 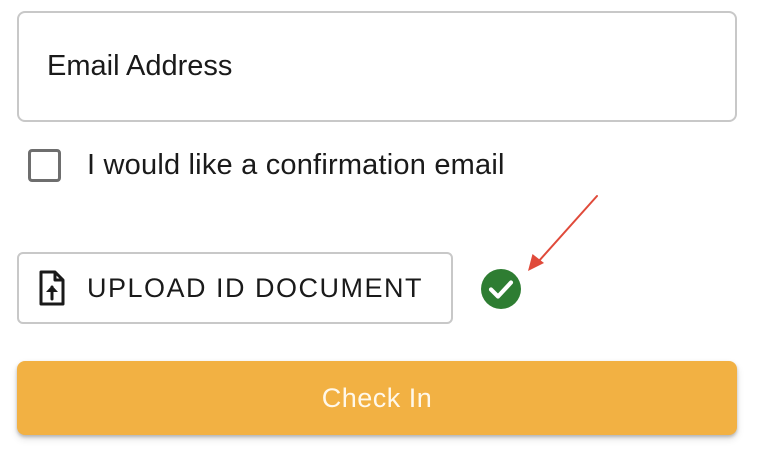 I want to click on email-input, so click(x=377, y=66).